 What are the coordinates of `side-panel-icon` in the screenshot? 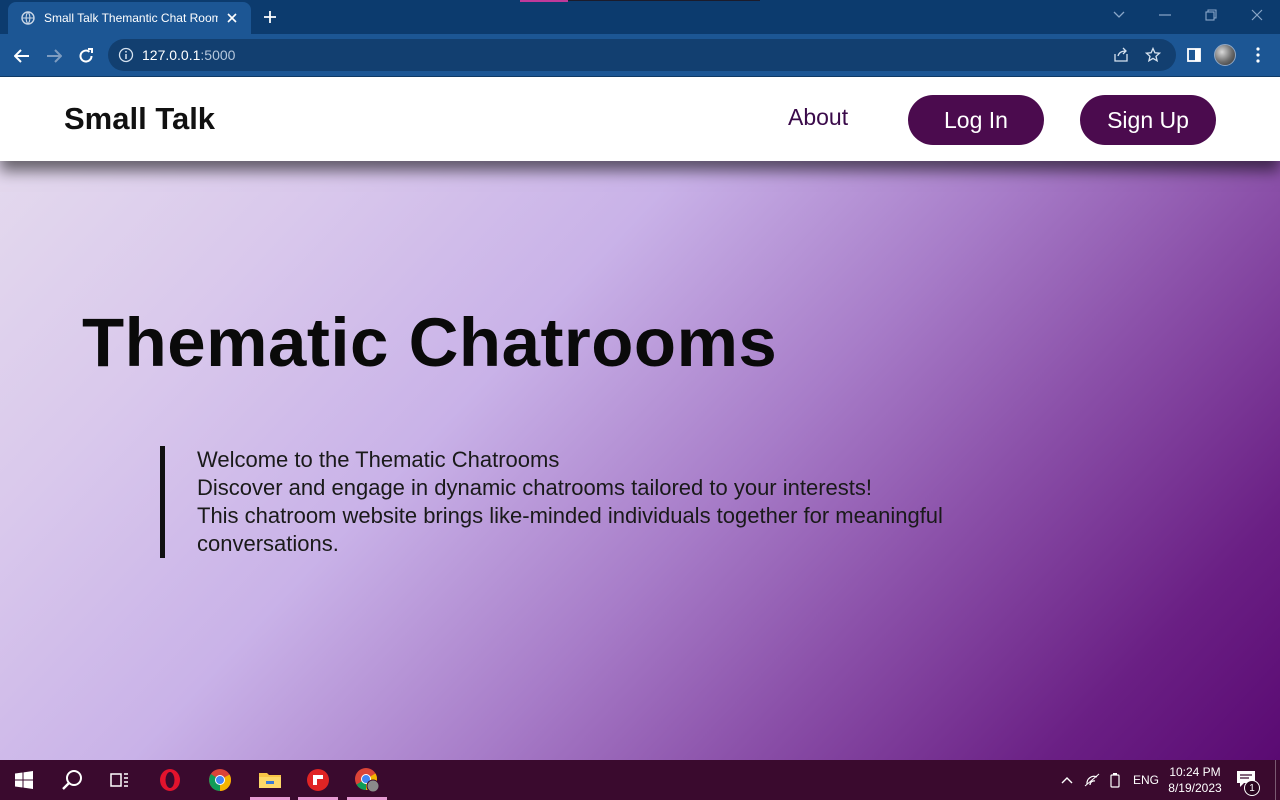 It's located at (1194, 55).